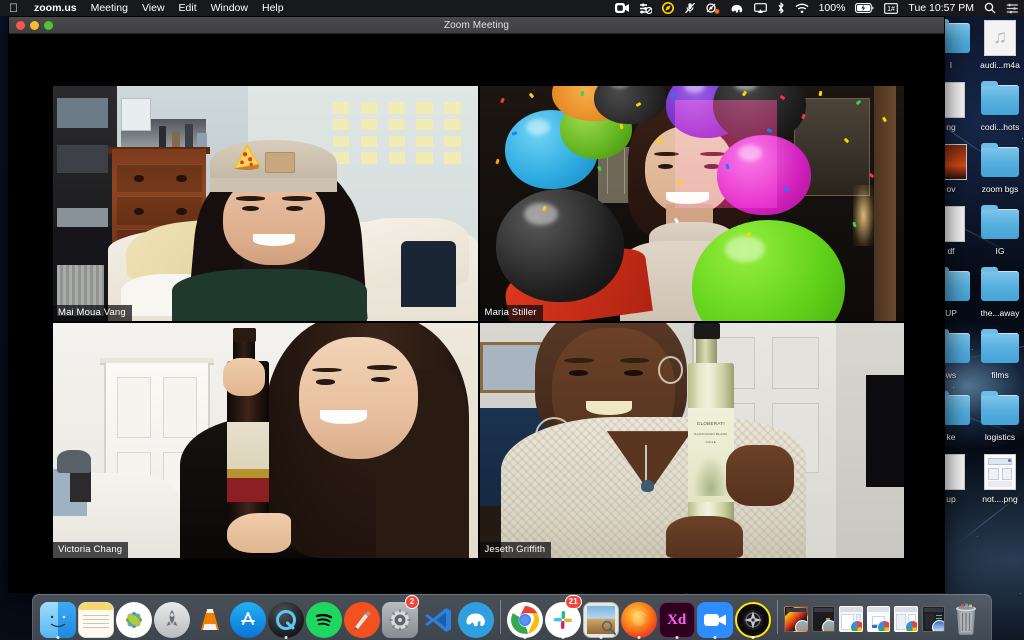 This screenshot has height=640, width=1024. Describe the element at coordinates (1000, 38) in the screenshot. I see `music-note-icon: ♫` at that location.